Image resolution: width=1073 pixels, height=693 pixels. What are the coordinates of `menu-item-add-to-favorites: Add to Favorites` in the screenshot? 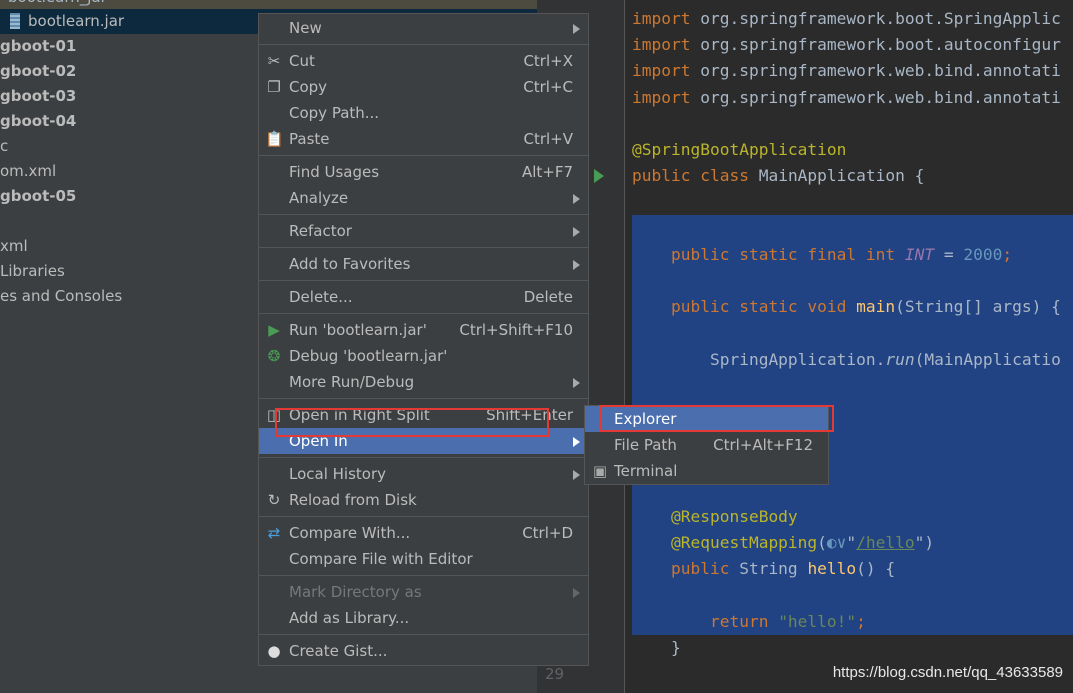 It's located at (423, 264).